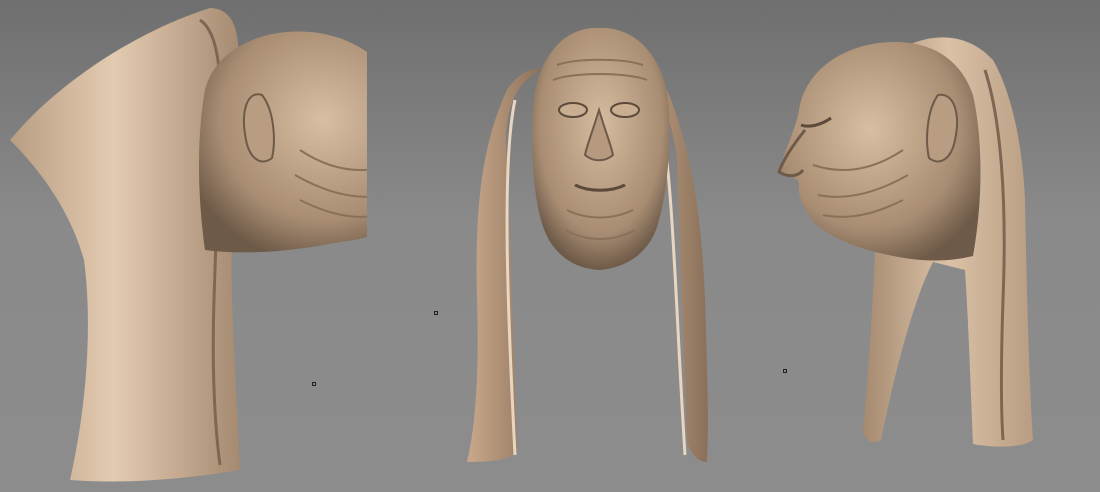 Image resolution: width=1100 pixels, height=492 pixels. I want to click on hood-strip-left, so click(504, 265).